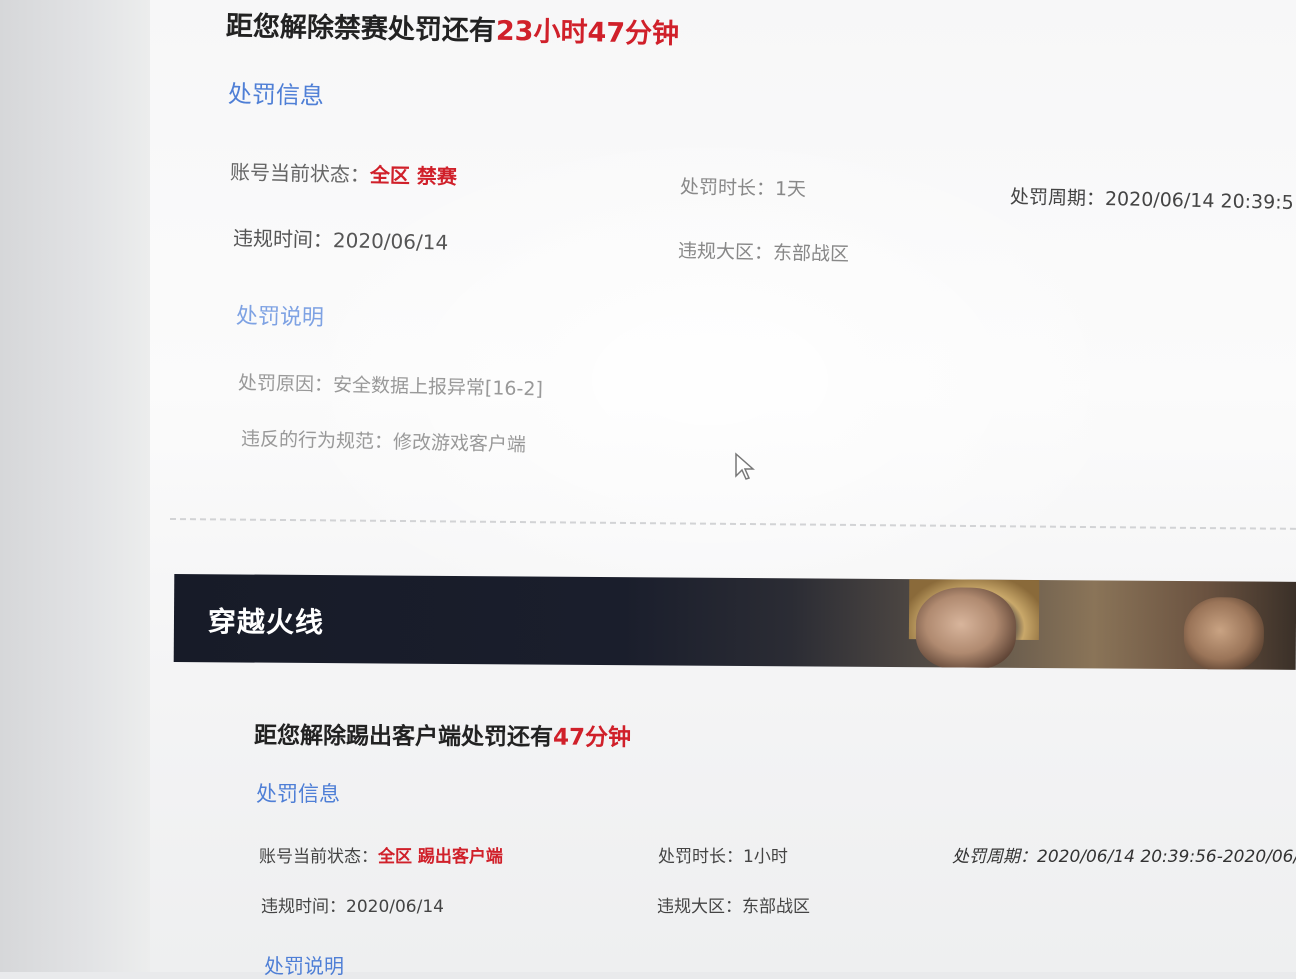 This screenshot has height=979, width=1296. Describe the element at coordinates (75, 486) in the screenshot. I see `left-sidebar` at that location.